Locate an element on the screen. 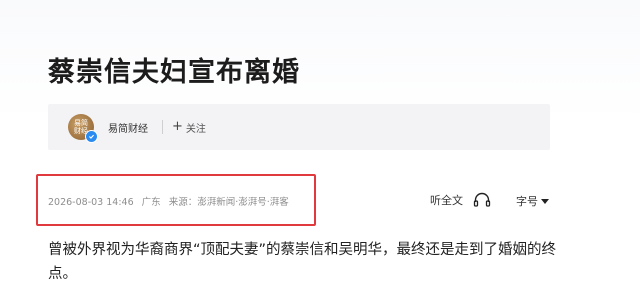  article-paragraph: 曾被外界视为华裔商界“顶配夫妻”的蔡崇信和吴明华，最终还是走到了婚姻的终点。 is located at coordinates (302, 262).